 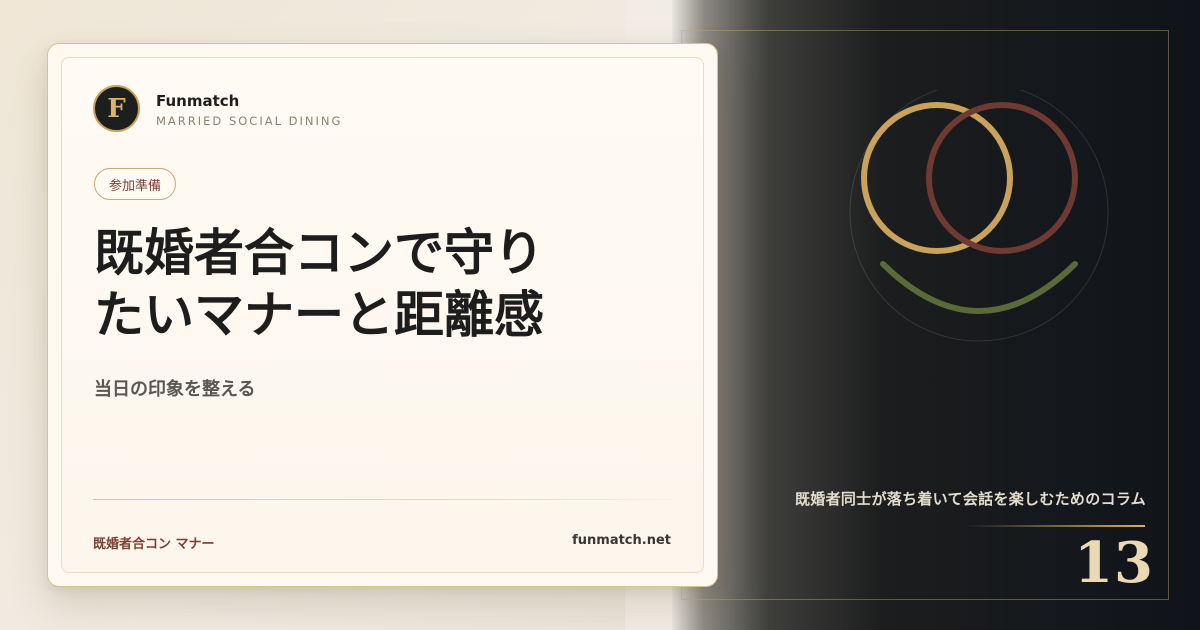 I want to click on footer-domain: funmatch.net, so click(x=621, y=540).